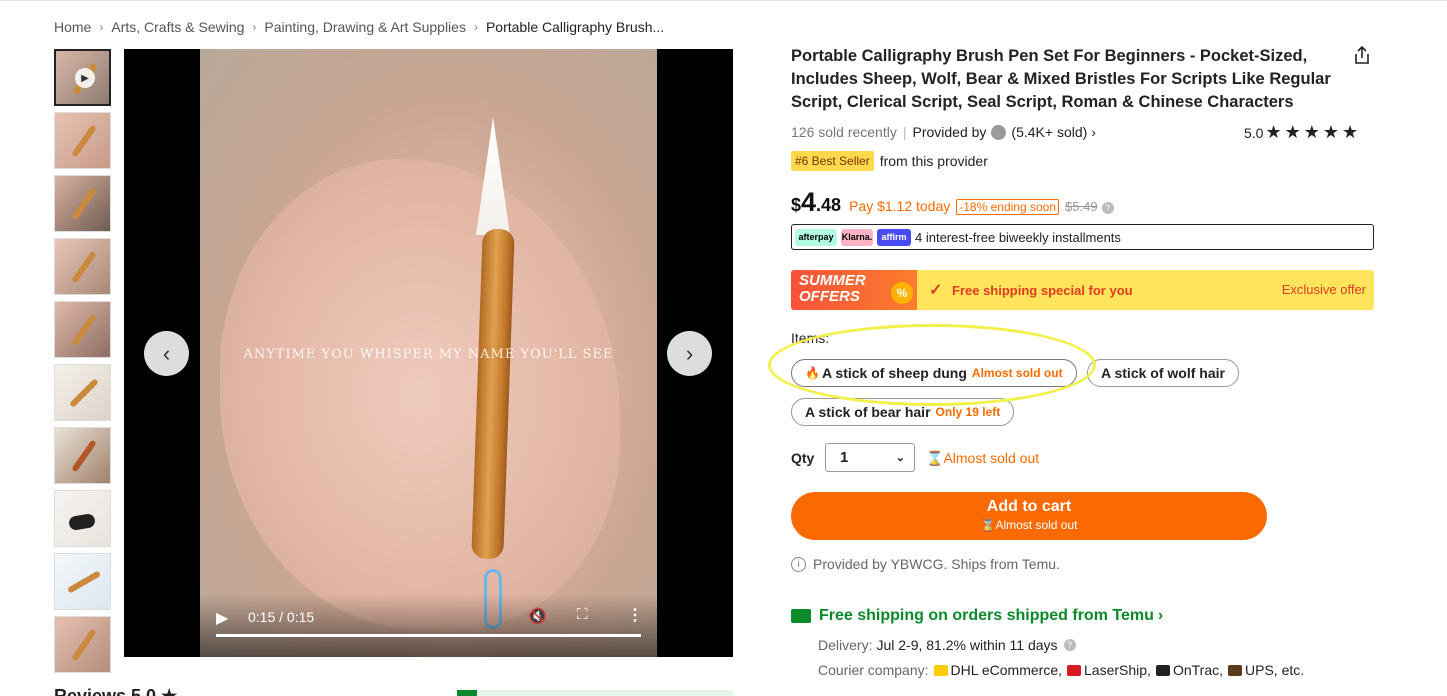  What do you see at coordinates (967, 645) in the screenshot?
I see `delivery-value: Jul 2-9, 81.2% within 11 days` at bounding box center [967, 645].